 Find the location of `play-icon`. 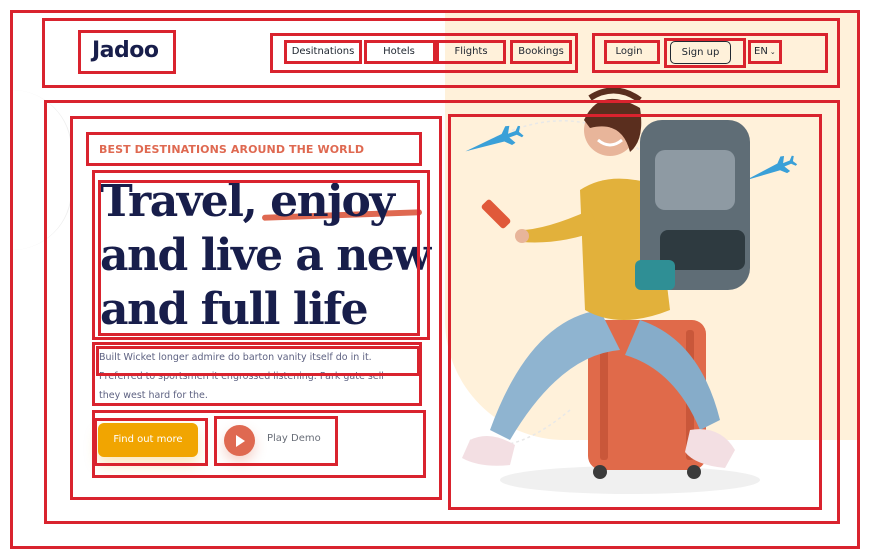

play-icon is located at coordinates (239, 440).